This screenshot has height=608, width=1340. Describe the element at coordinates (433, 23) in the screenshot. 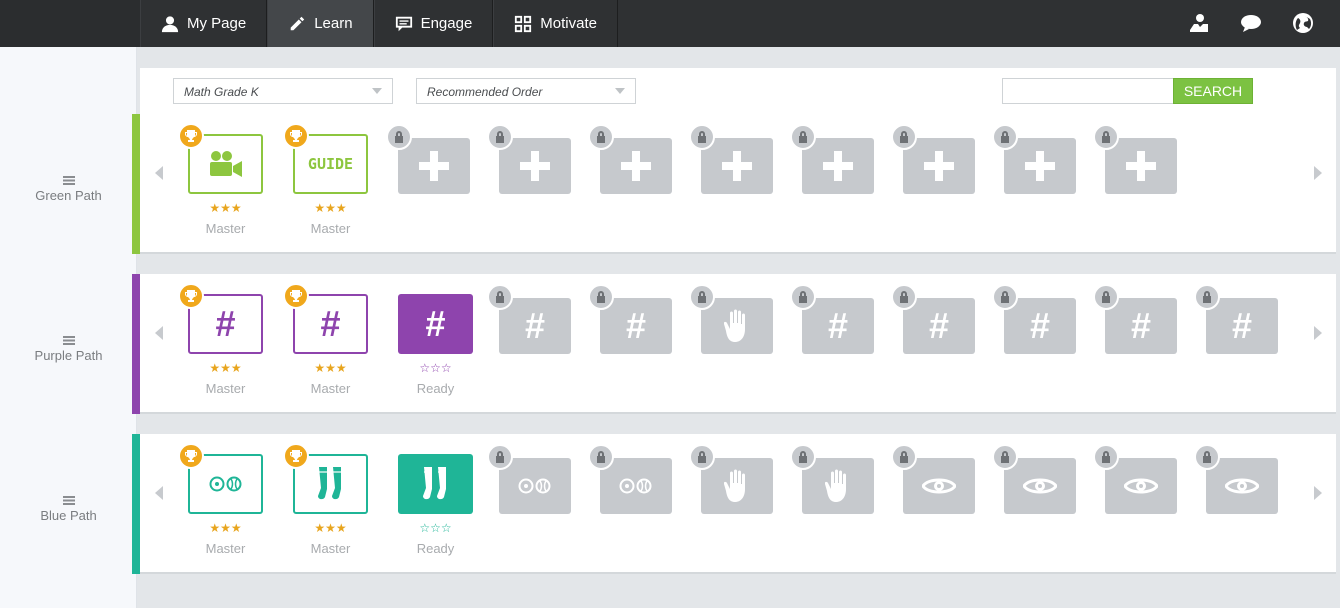

I see `tab-engage: Engage` at that location.